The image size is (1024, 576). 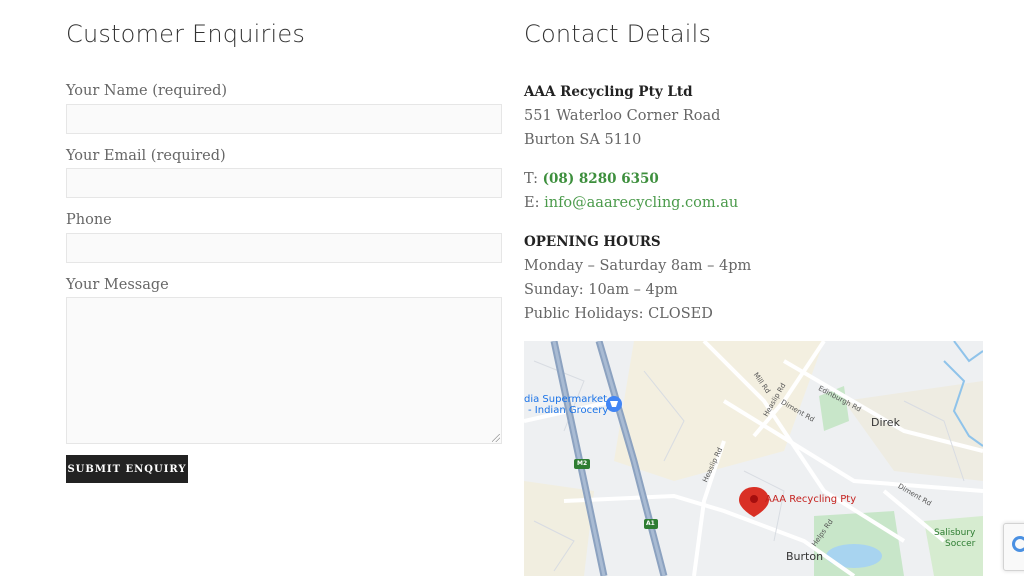 I want to click on email-prefix: E:, so click(x=534, y=203).